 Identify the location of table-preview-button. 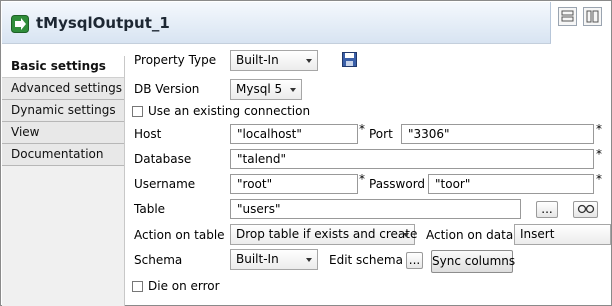
(585, 209).